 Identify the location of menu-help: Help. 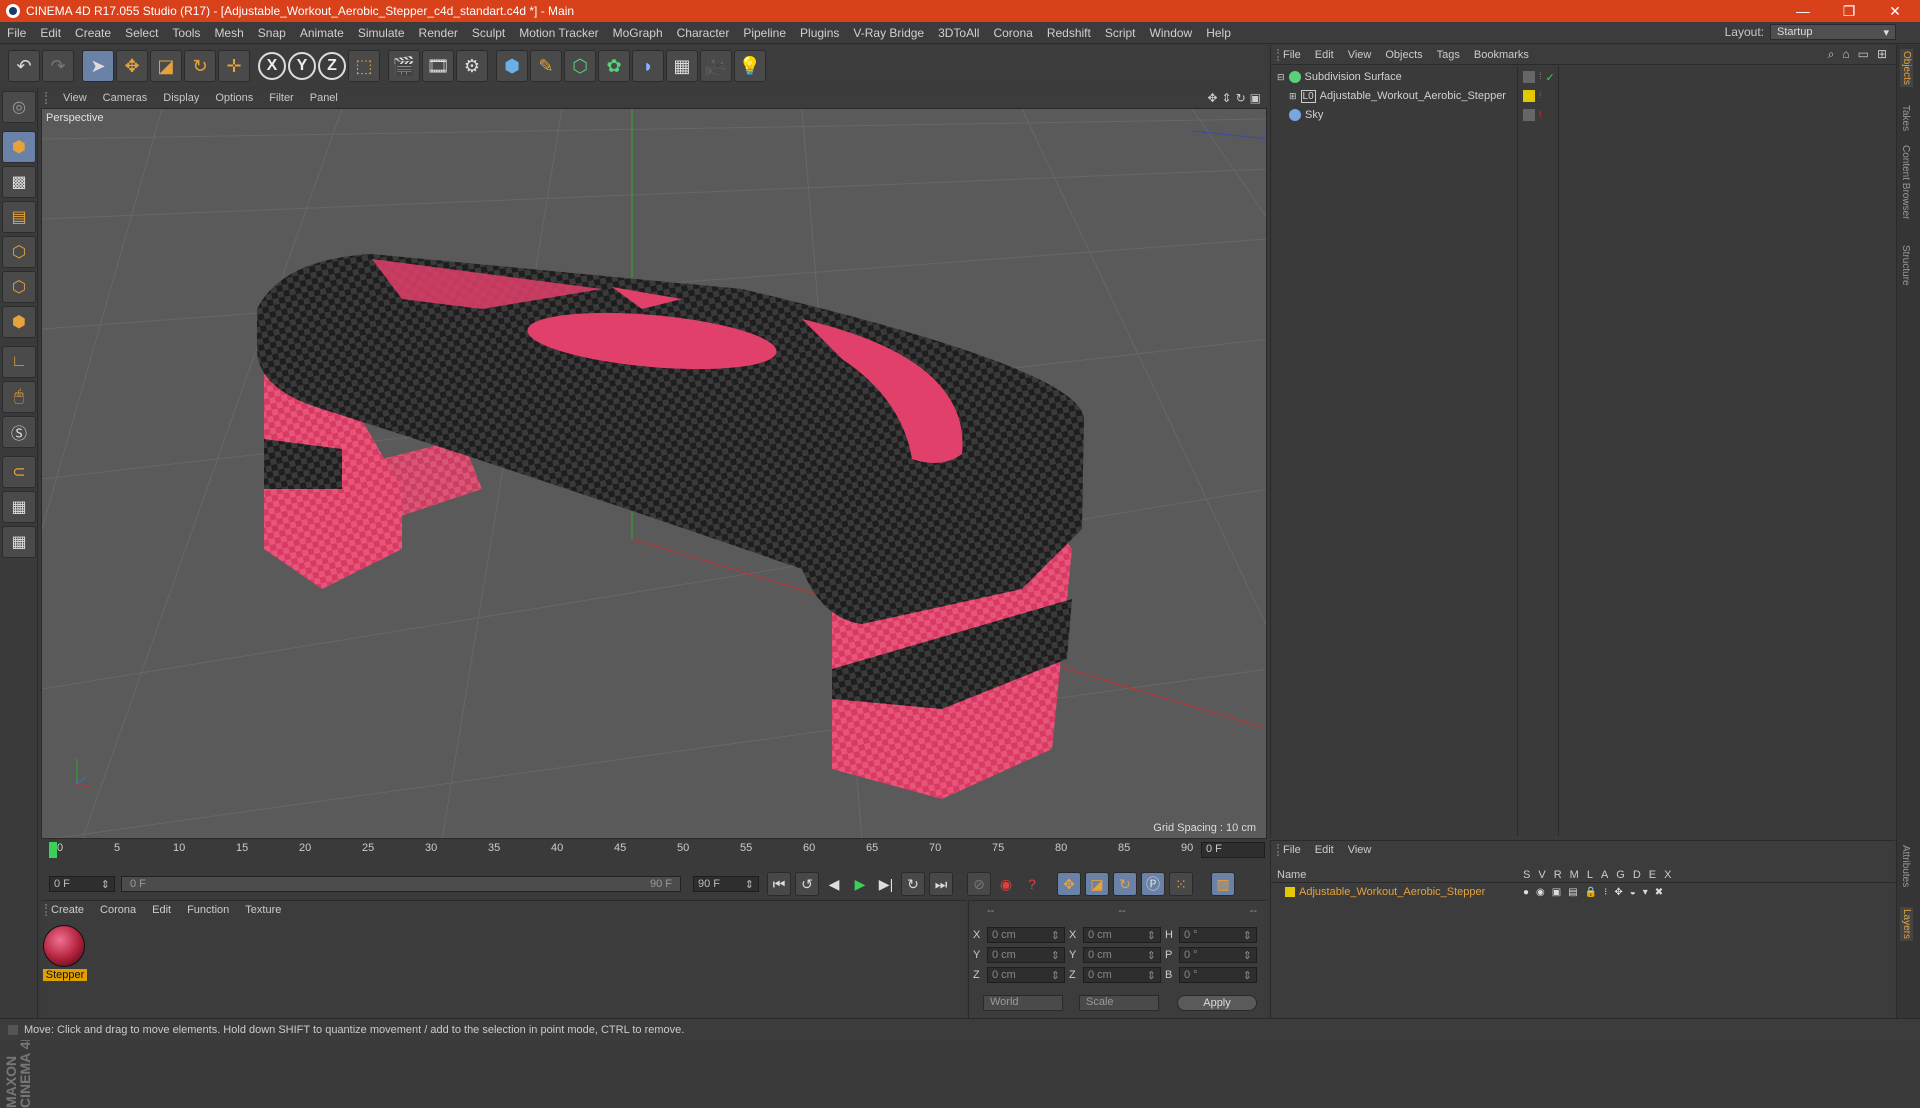
(1218, 33).